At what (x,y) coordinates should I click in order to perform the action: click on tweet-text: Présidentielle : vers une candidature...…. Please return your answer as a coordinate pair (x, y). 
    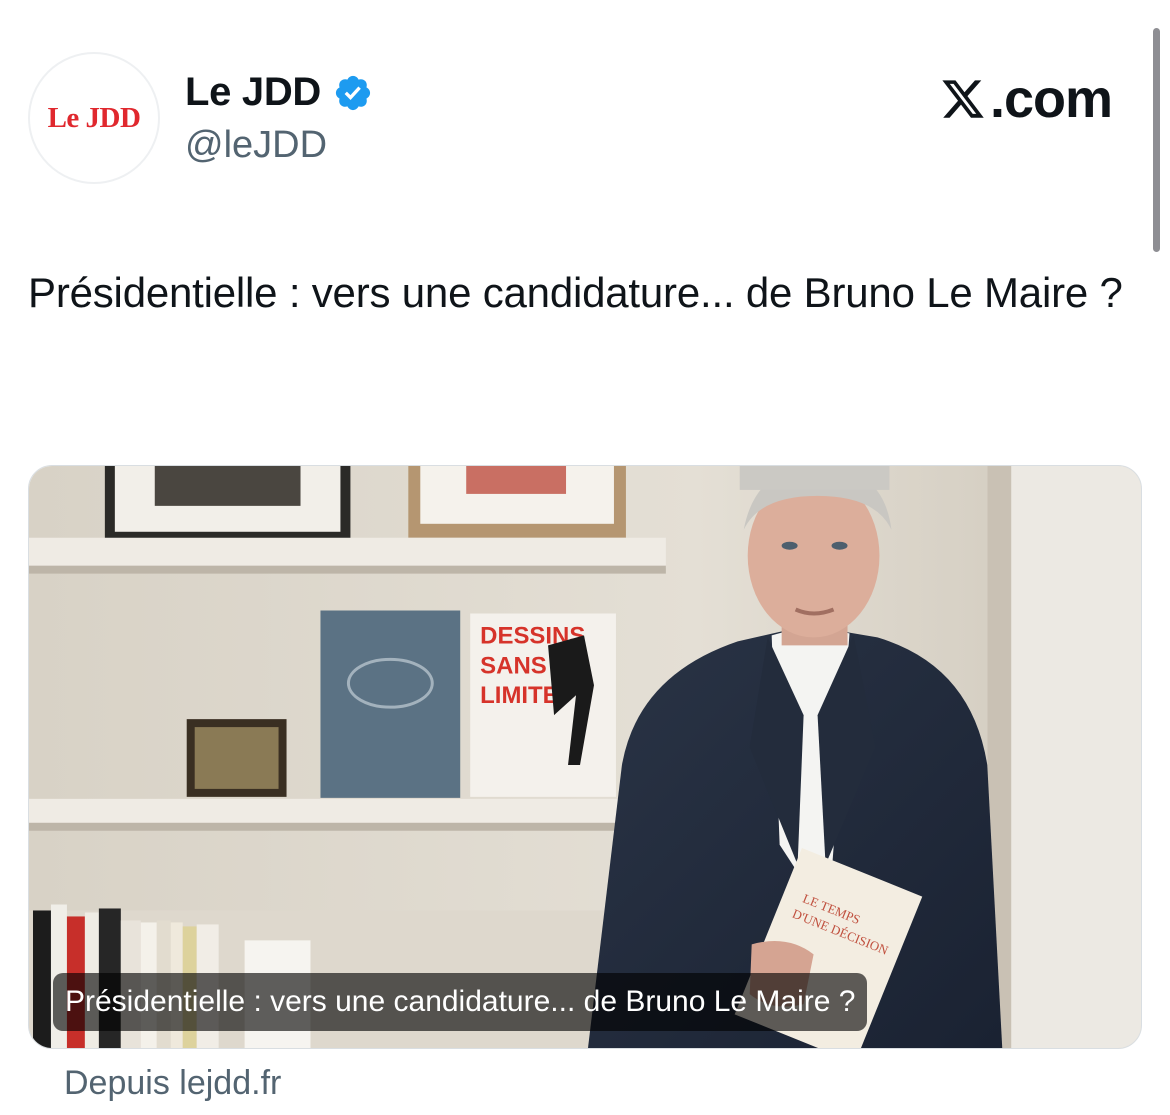
    Looking at the image, I should click on (575, 292).